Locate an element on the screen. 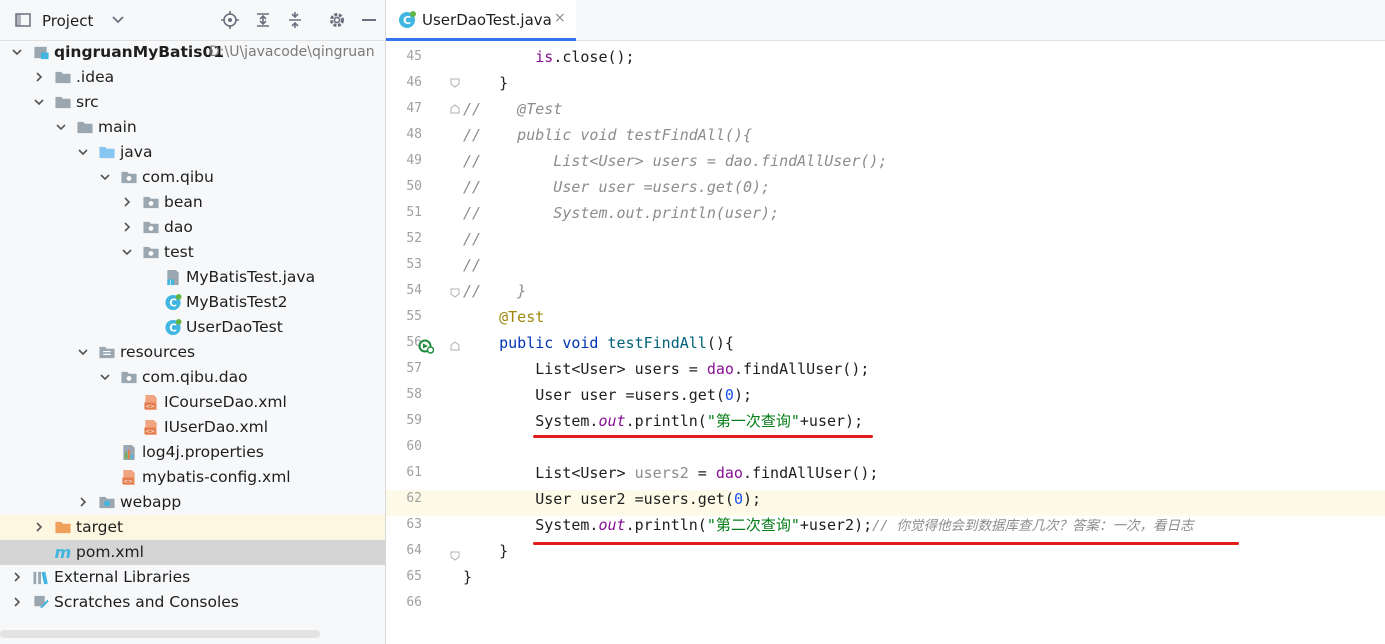  line-number: 65 is located at coordinates (414, 576).